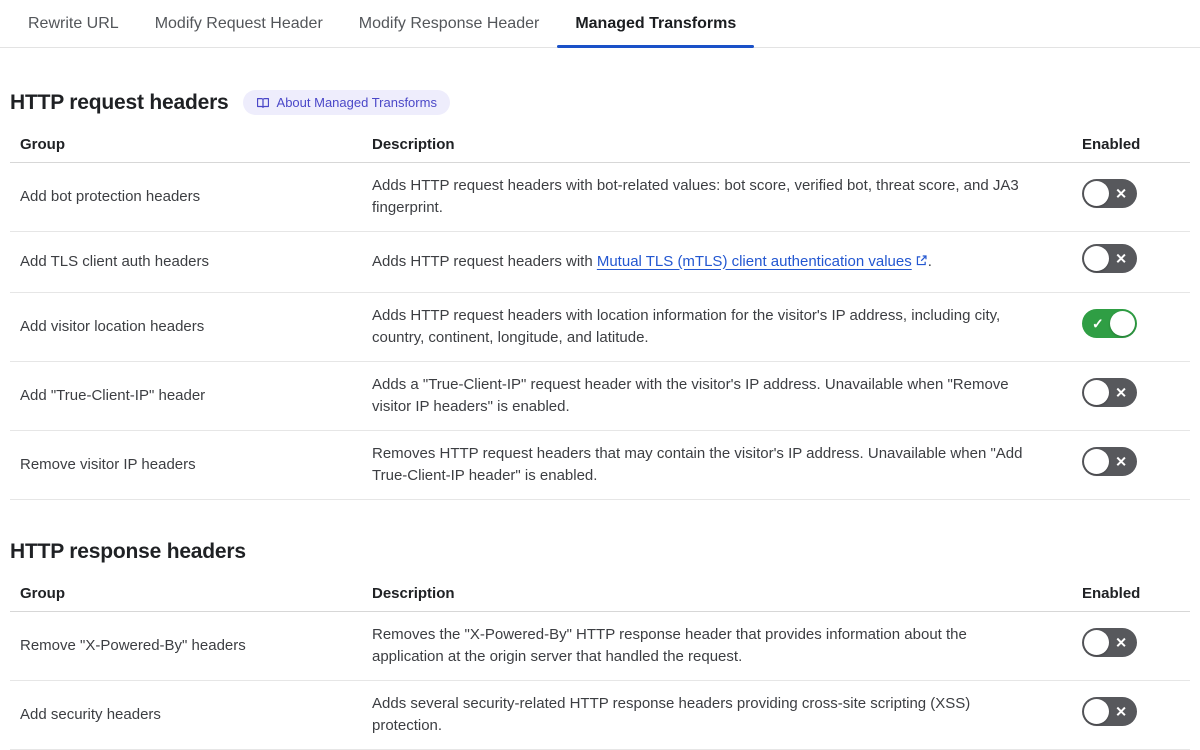 The image size is (1200, 750). What do you see at coordinates (1109, 193) in the screenshot?
I see `toggle-bot-protection` at bounding box center [1109, 193].